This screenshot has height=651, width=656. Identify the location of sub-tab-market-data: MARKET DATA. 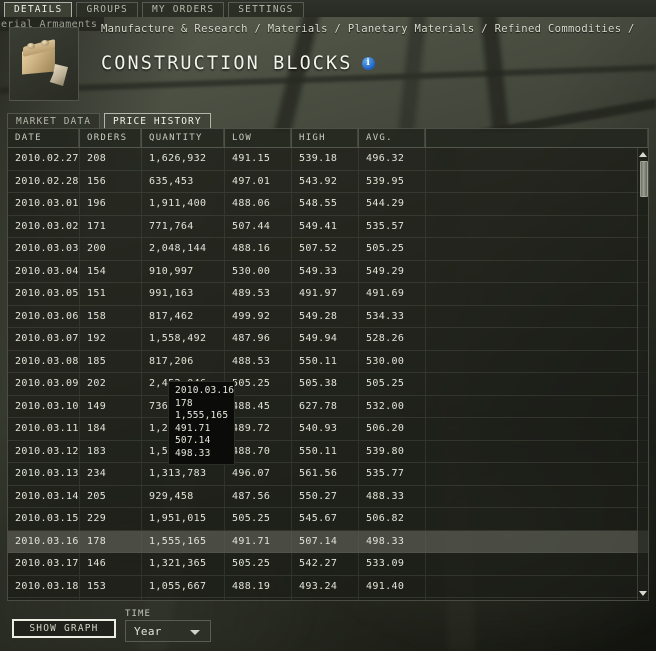
(54, 121).